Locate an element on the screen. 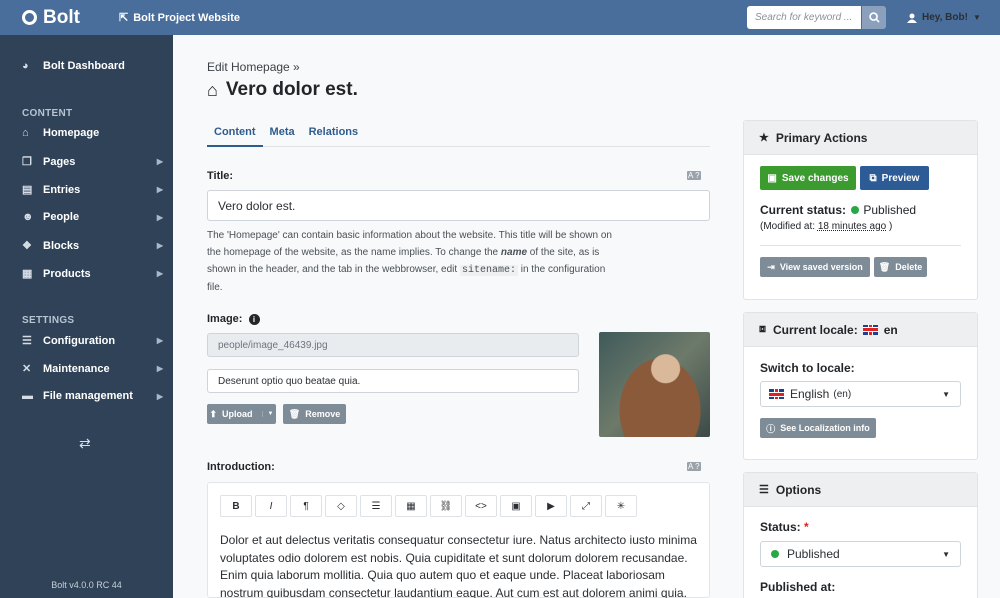  search-button is located at coordinates (874, 17).